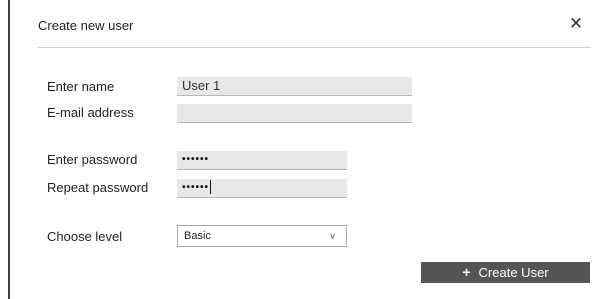 This screenshot has width=595, height=299. Describe the element at coordinates (262, 236) in the screenshot. I see `level-select: Basic ∨` at that location.